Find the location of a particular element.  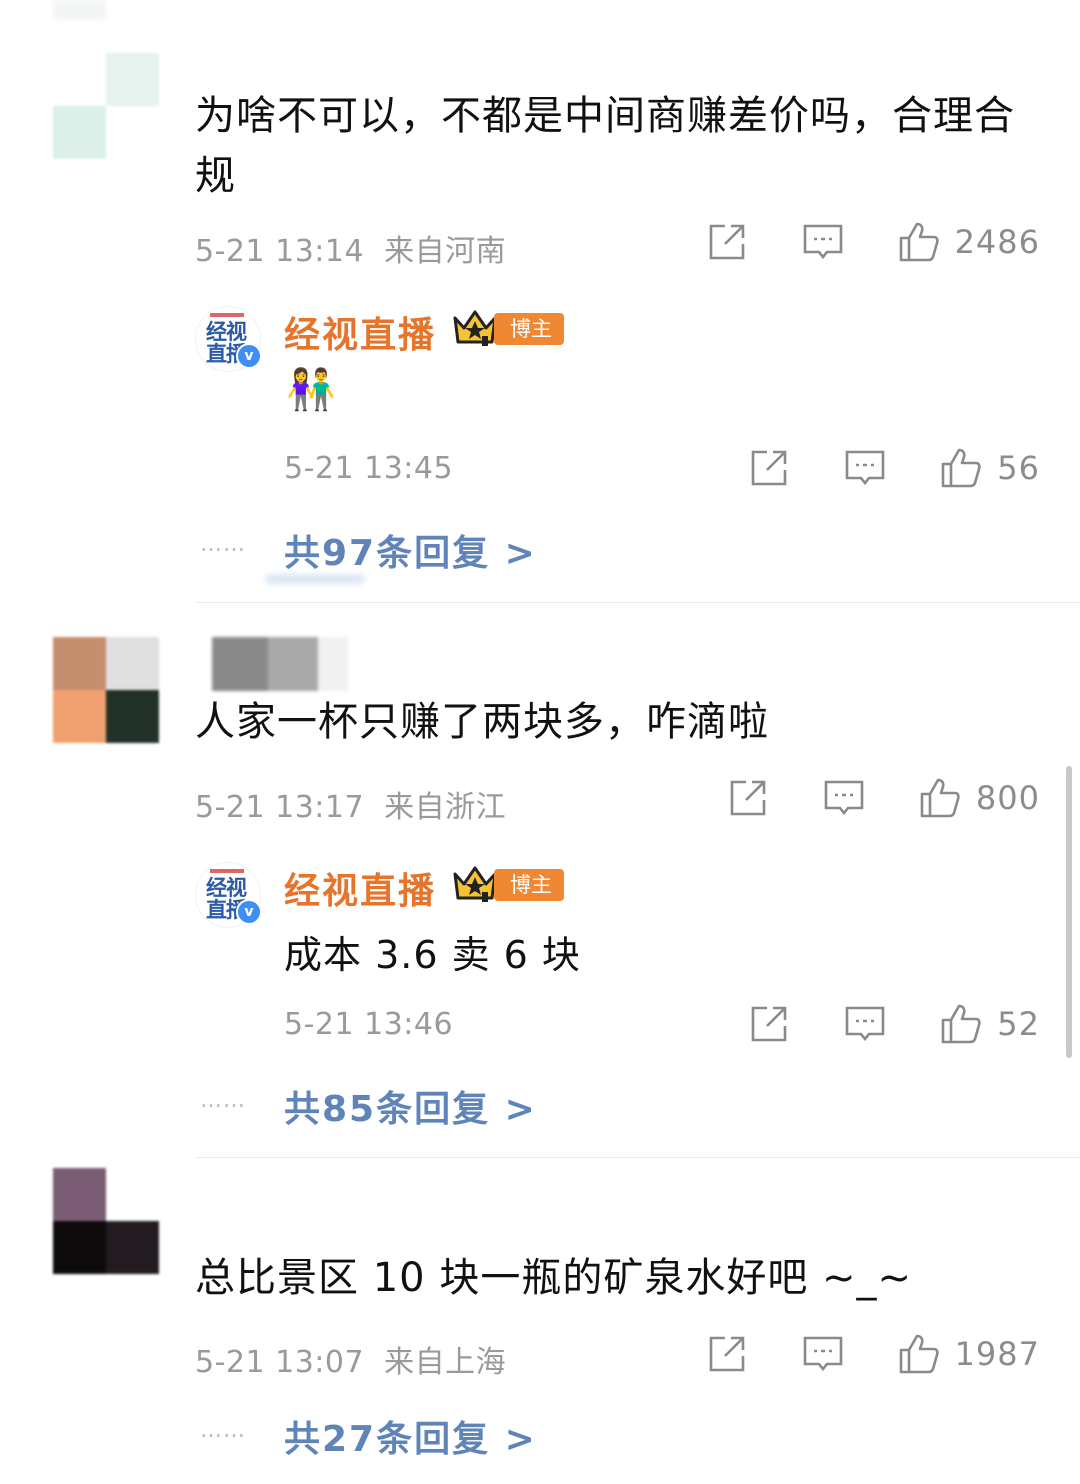

comment-actions: 2486 is located at coordinates (872, 242).